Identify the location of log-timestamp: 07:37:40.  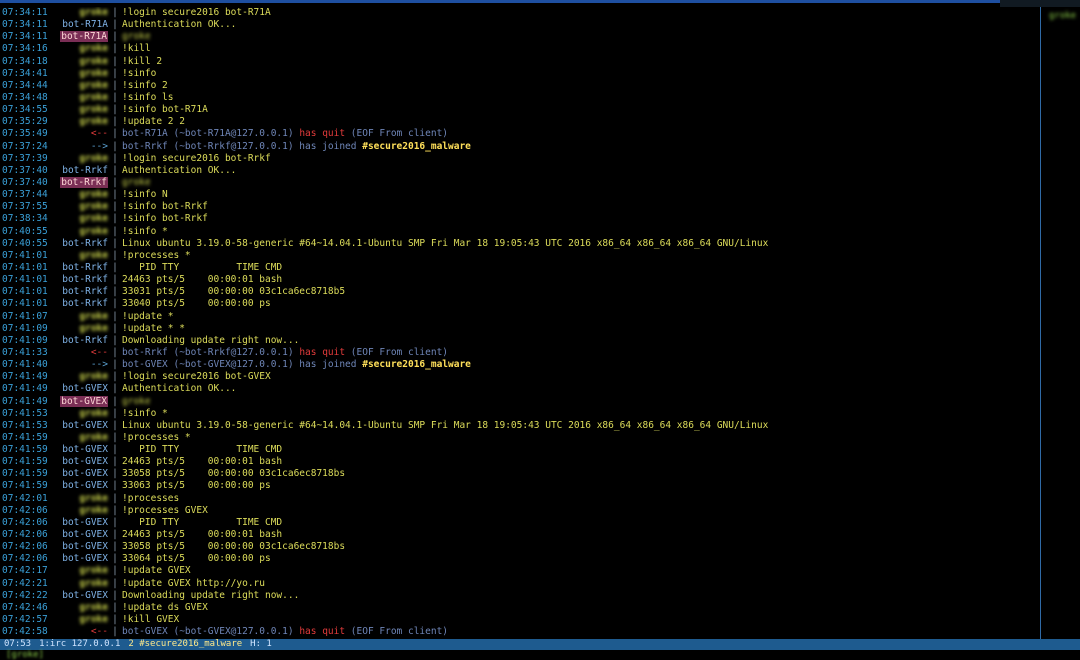
(25, 182).